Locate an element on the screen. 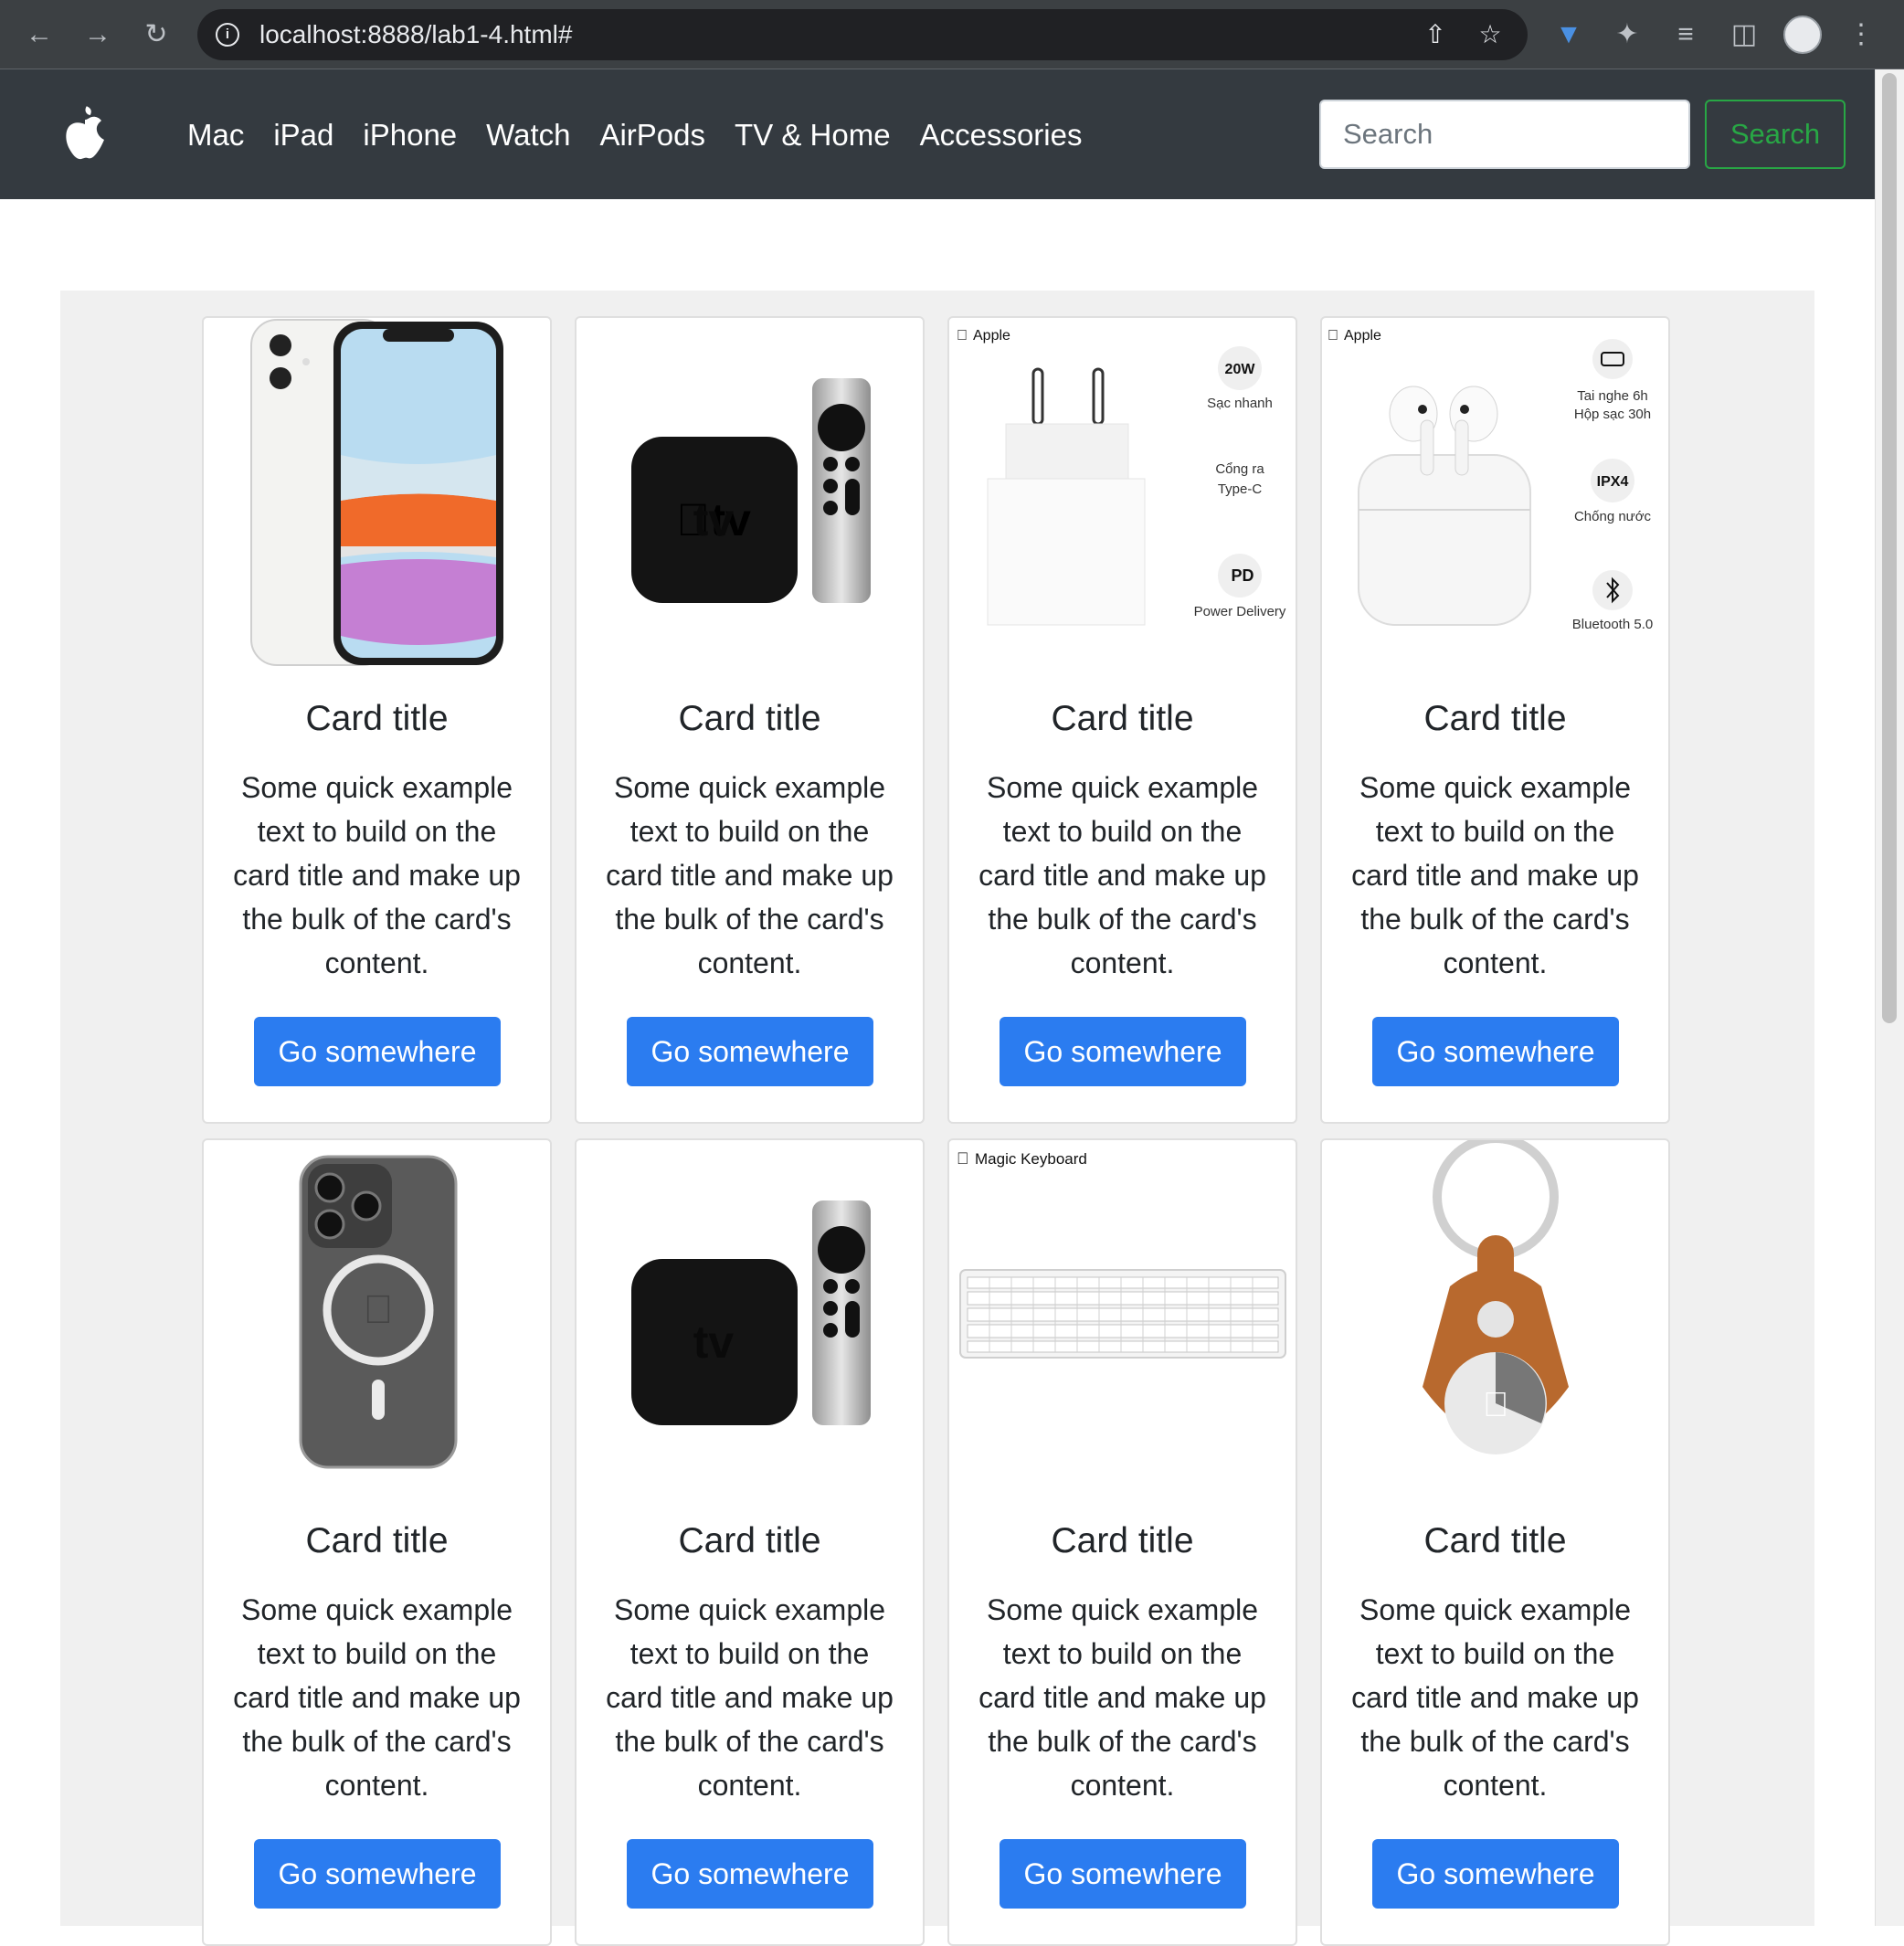 The image size is (1904, 1946). download-extension-icon: ▼ is located at coordinates (1569, 34).